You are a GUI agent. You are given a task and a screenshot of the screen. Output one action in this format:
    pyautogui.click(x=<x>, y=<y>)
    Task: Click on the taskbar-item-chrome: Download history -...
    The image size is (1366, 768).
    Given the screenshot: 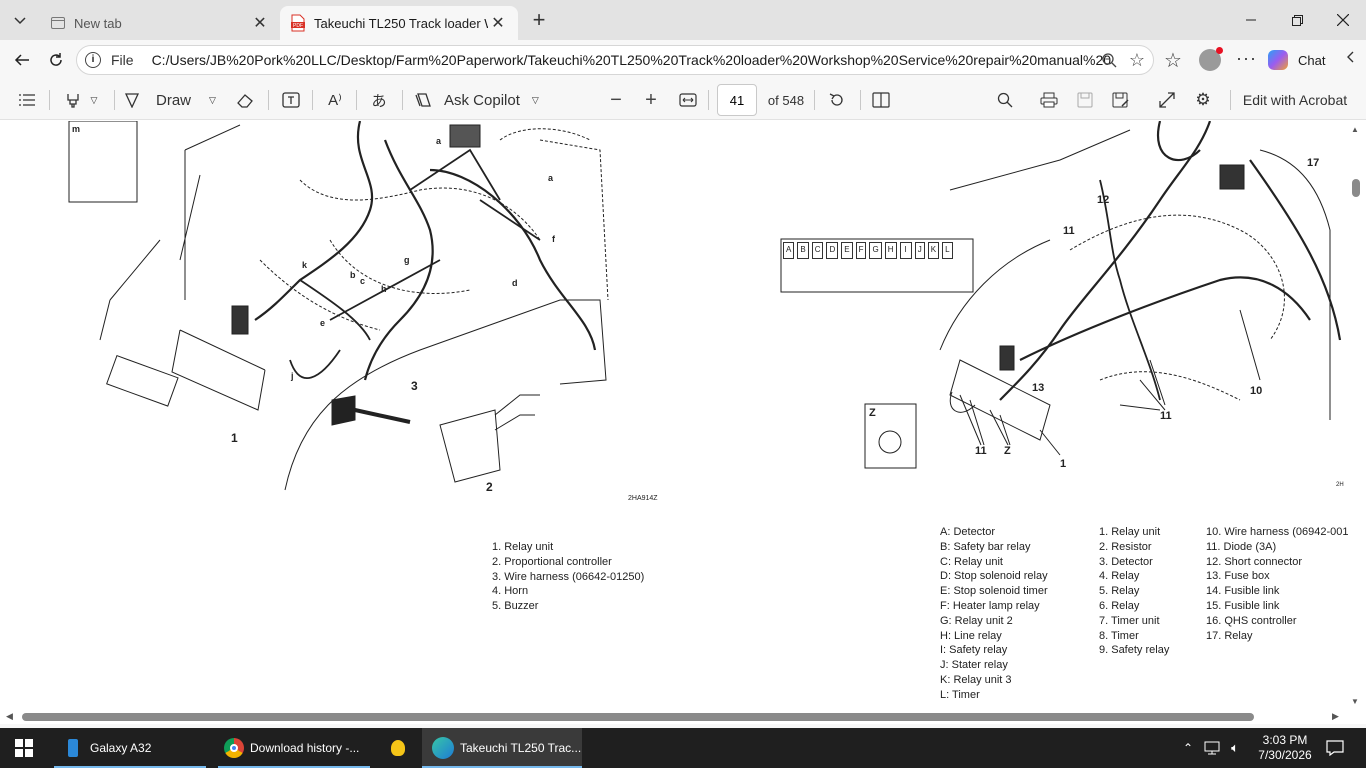 What is the action you would take?
    pyautogui.click(x=294, y=748)
    